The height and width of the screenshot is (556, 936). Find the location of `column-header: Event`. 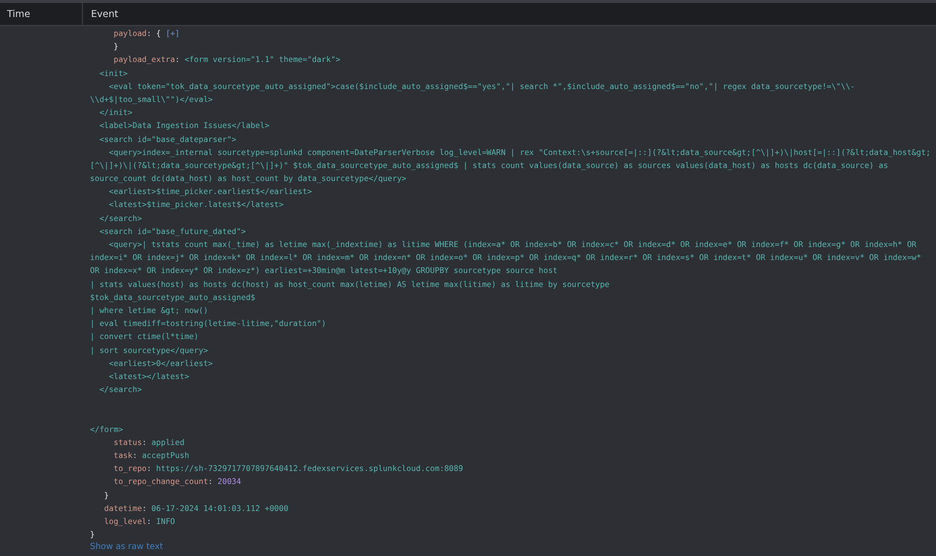

column-header: Event is located at coordinates (509, 14).